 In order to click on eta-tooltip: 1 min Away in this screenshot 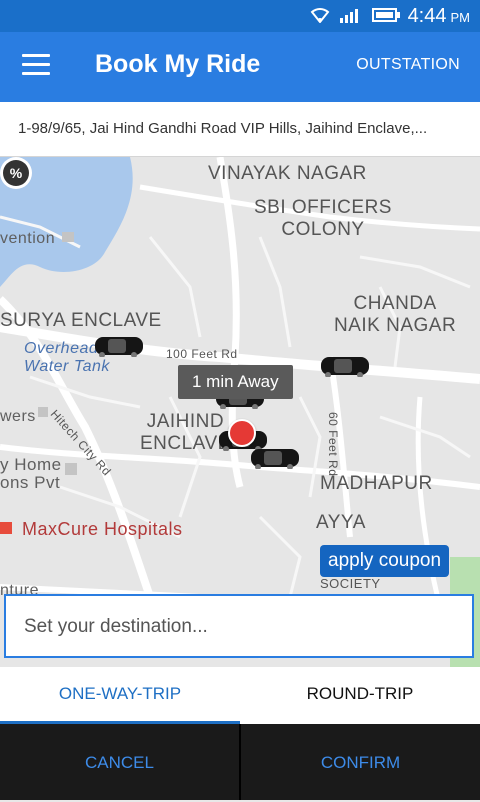, I will do `click(235, 382)`.